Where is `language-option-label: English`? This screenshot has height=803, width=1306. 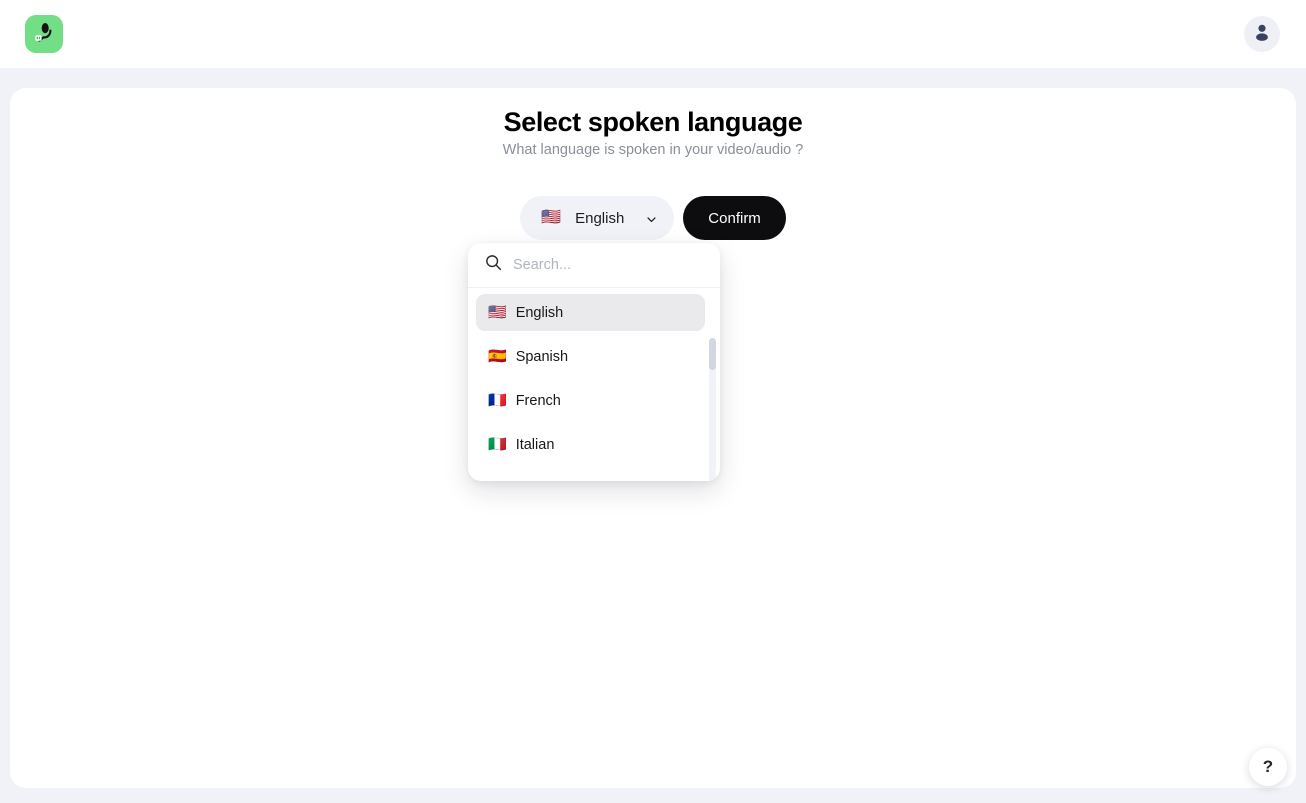 language-option-label: English is located at coordinates (539, 312).